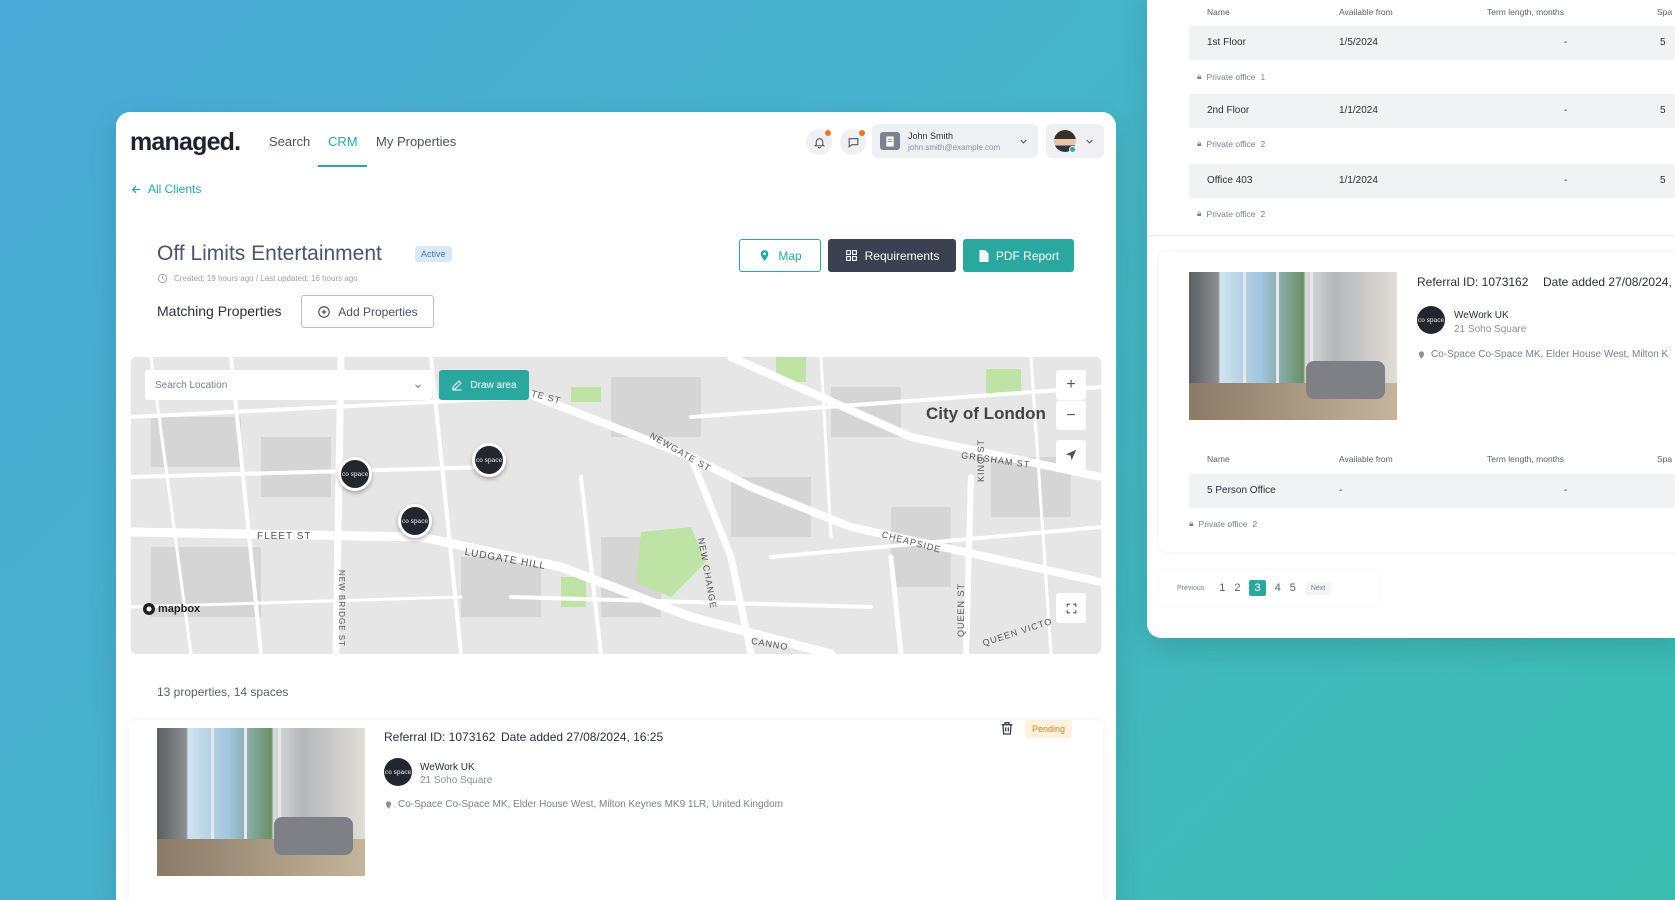  What do you see at coordinates (961, 609) in the screenshot?
I see `map-label-queen: QUEEN ST` at bounding box center [961, 609].